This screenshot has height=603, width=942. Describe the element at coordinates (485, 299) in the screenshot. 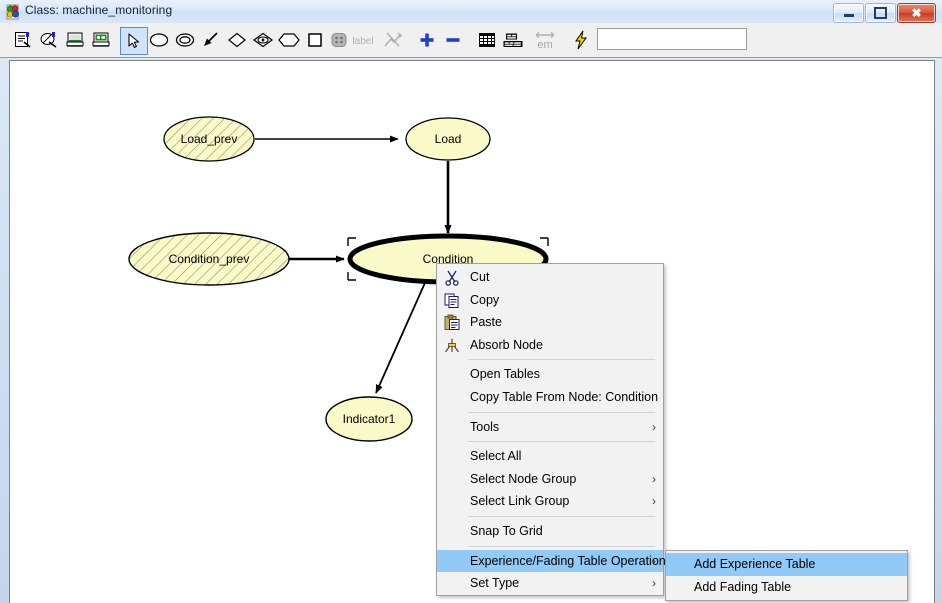

I see `menu-item-label: Copy` at that location.